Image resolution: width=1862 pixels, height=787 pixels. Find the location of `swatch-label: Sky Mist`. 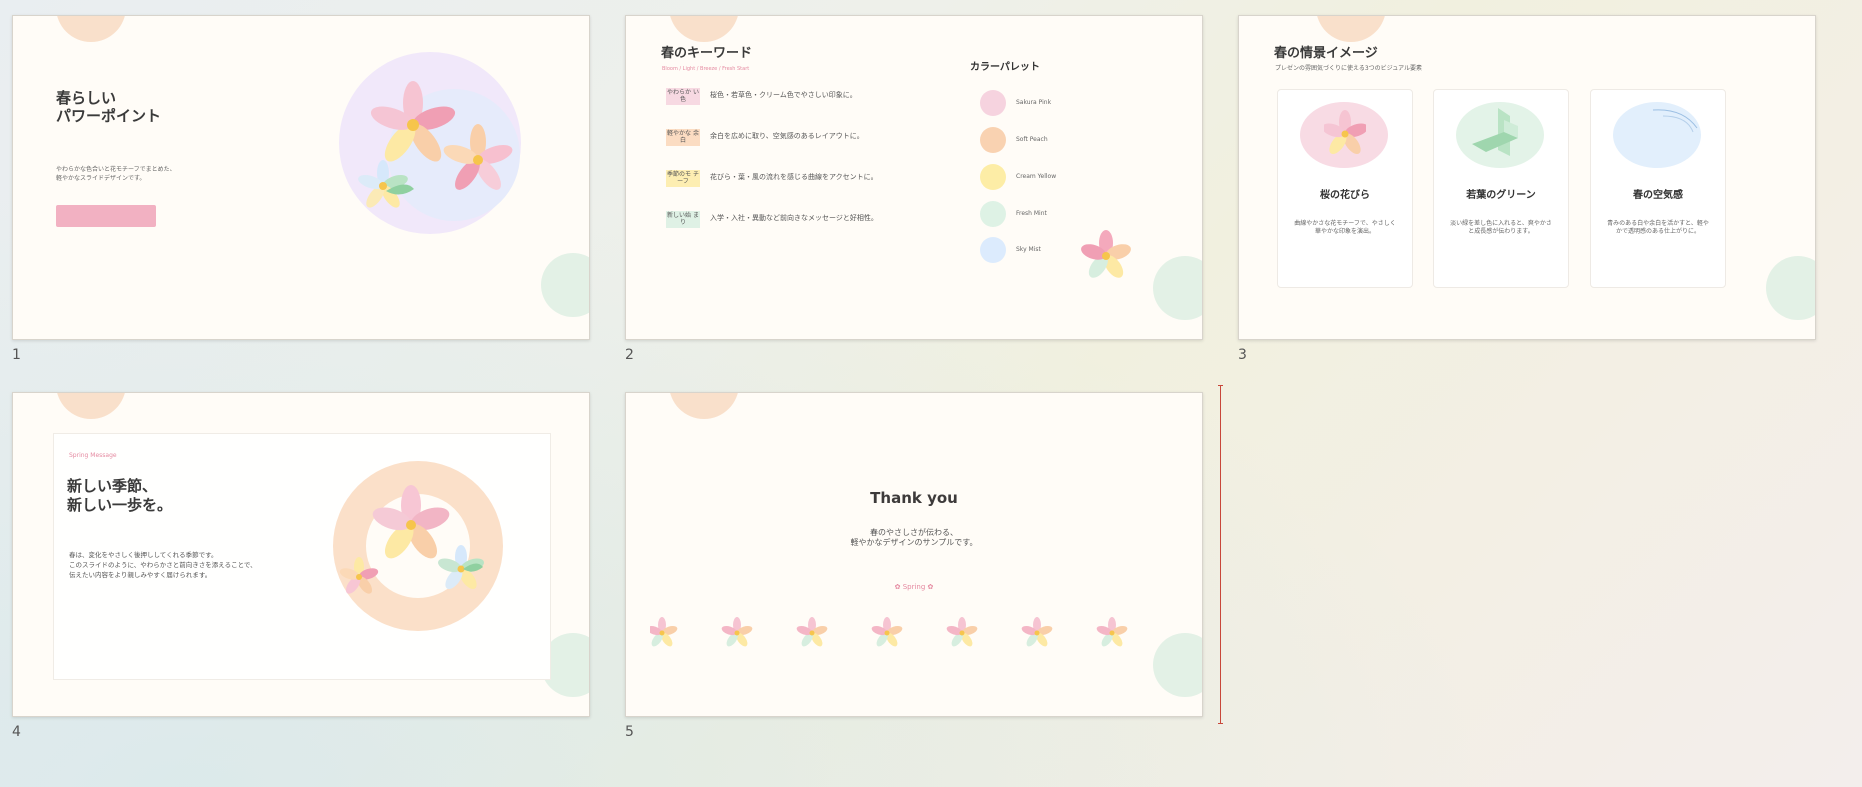

swatch-label: Sky Mist is located at coordinates (1028, 249).